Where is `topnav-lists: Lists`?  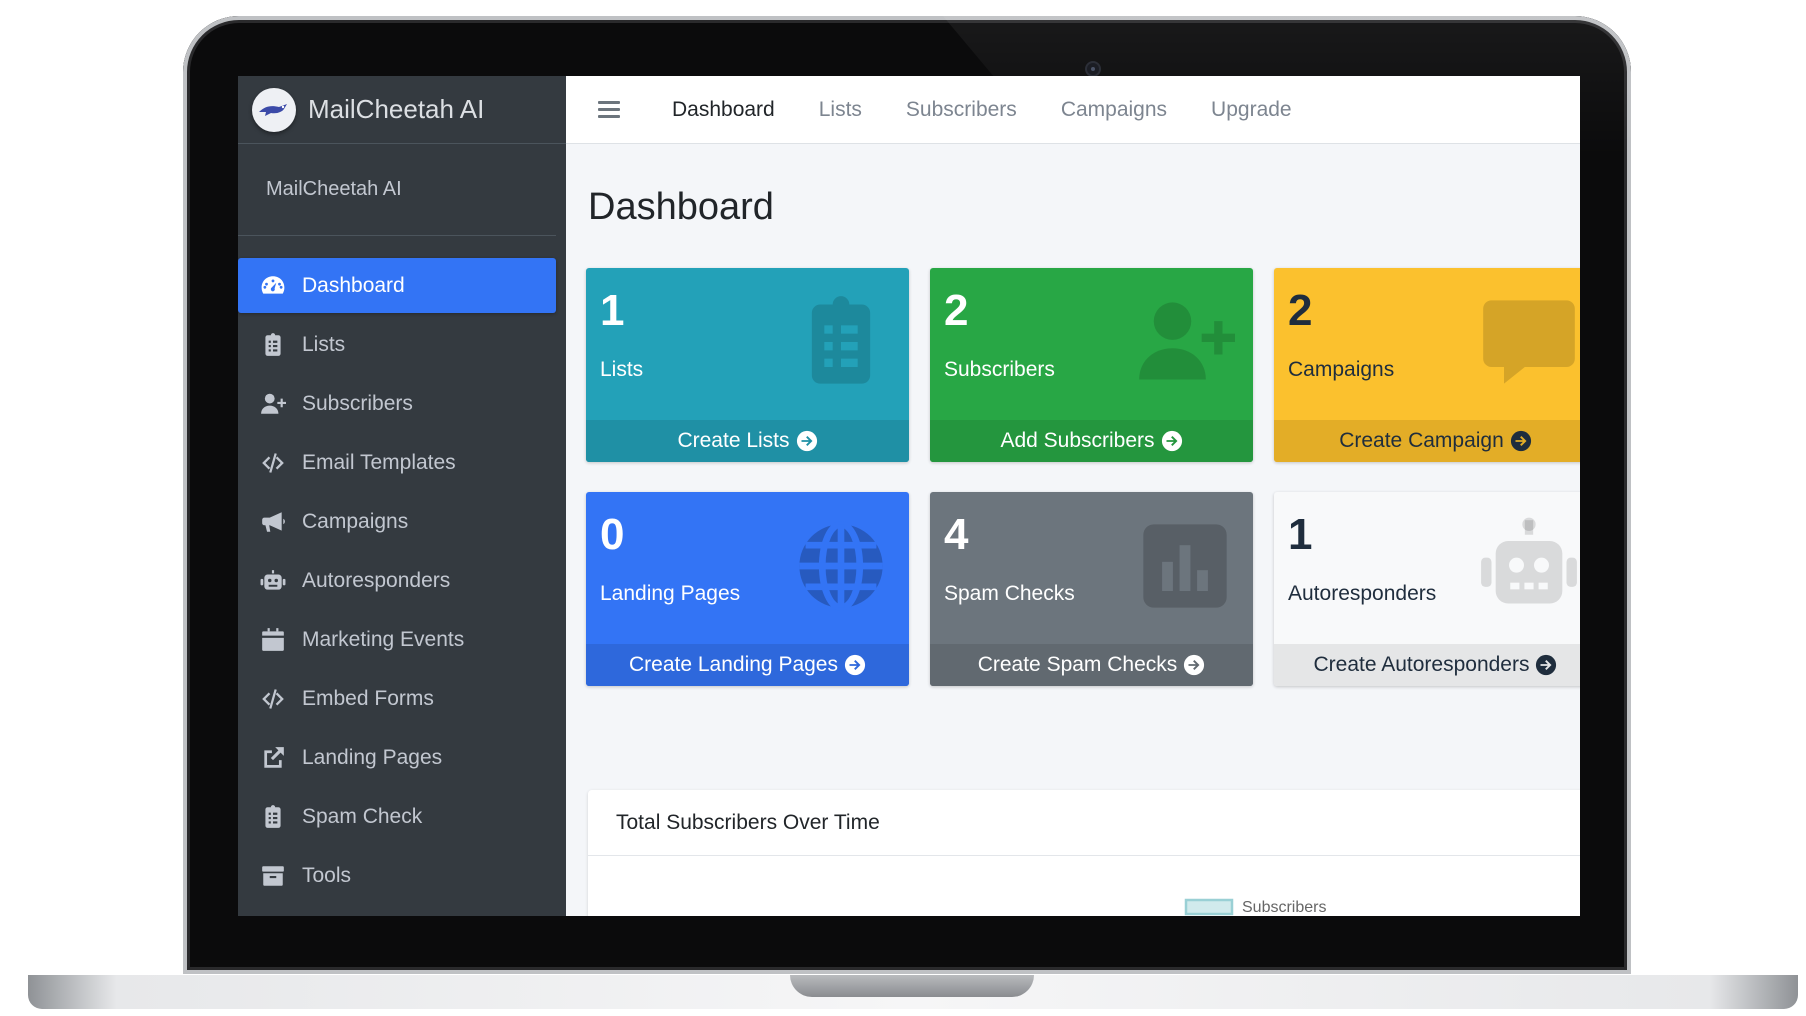 topnav-lists: Lists is located at coordinates (840, 110).